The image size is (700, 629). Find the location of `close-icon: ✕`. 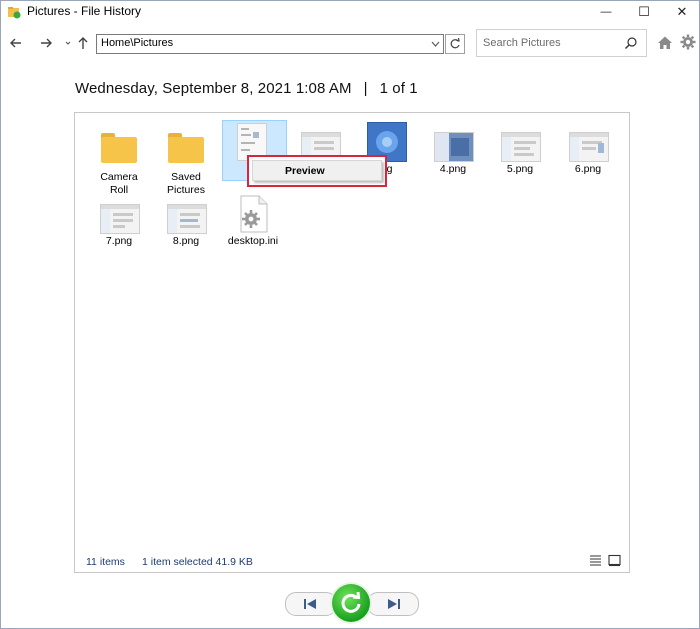

close-icon: ✕ is located at coordinates (682, 11).